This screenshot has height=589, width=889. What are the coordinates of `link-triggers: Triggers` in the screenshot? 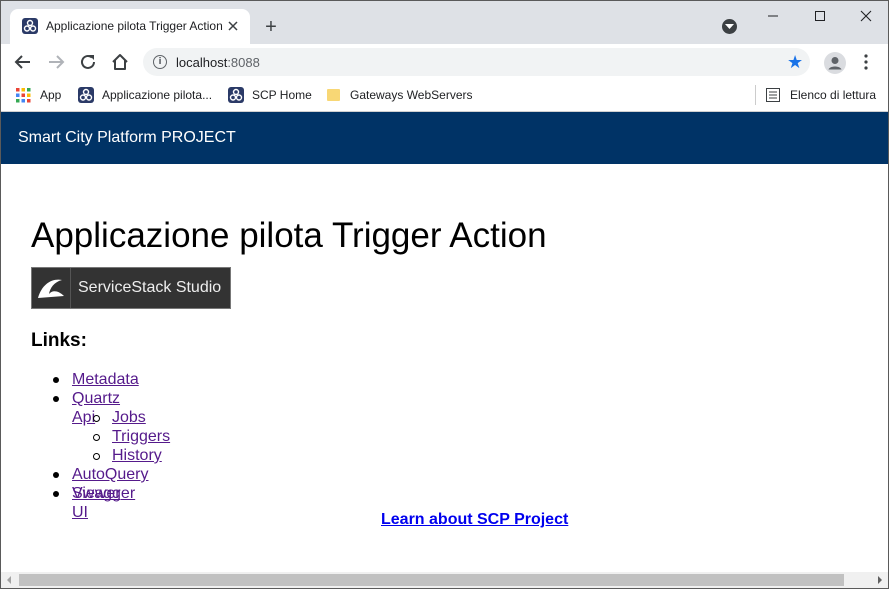 It's located at (141, 436).